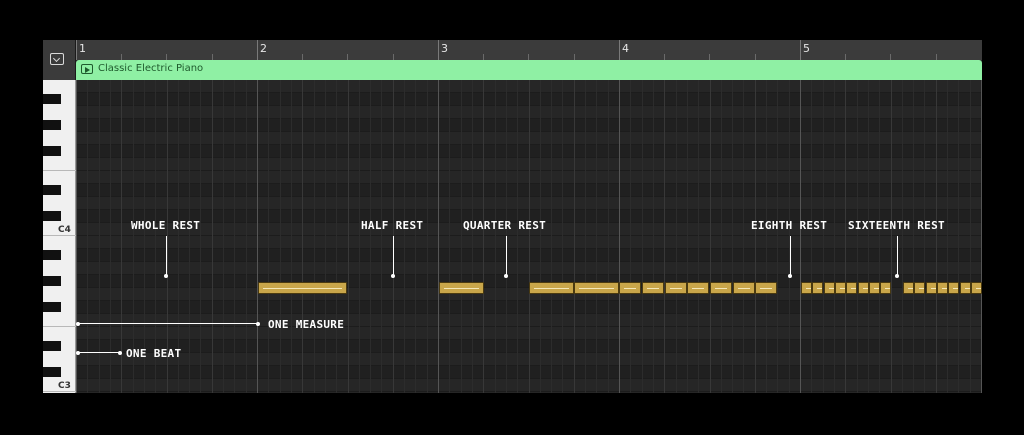 The image size is (1024, 435). I want to click on bar-number-5: 5, so click(806, 48).